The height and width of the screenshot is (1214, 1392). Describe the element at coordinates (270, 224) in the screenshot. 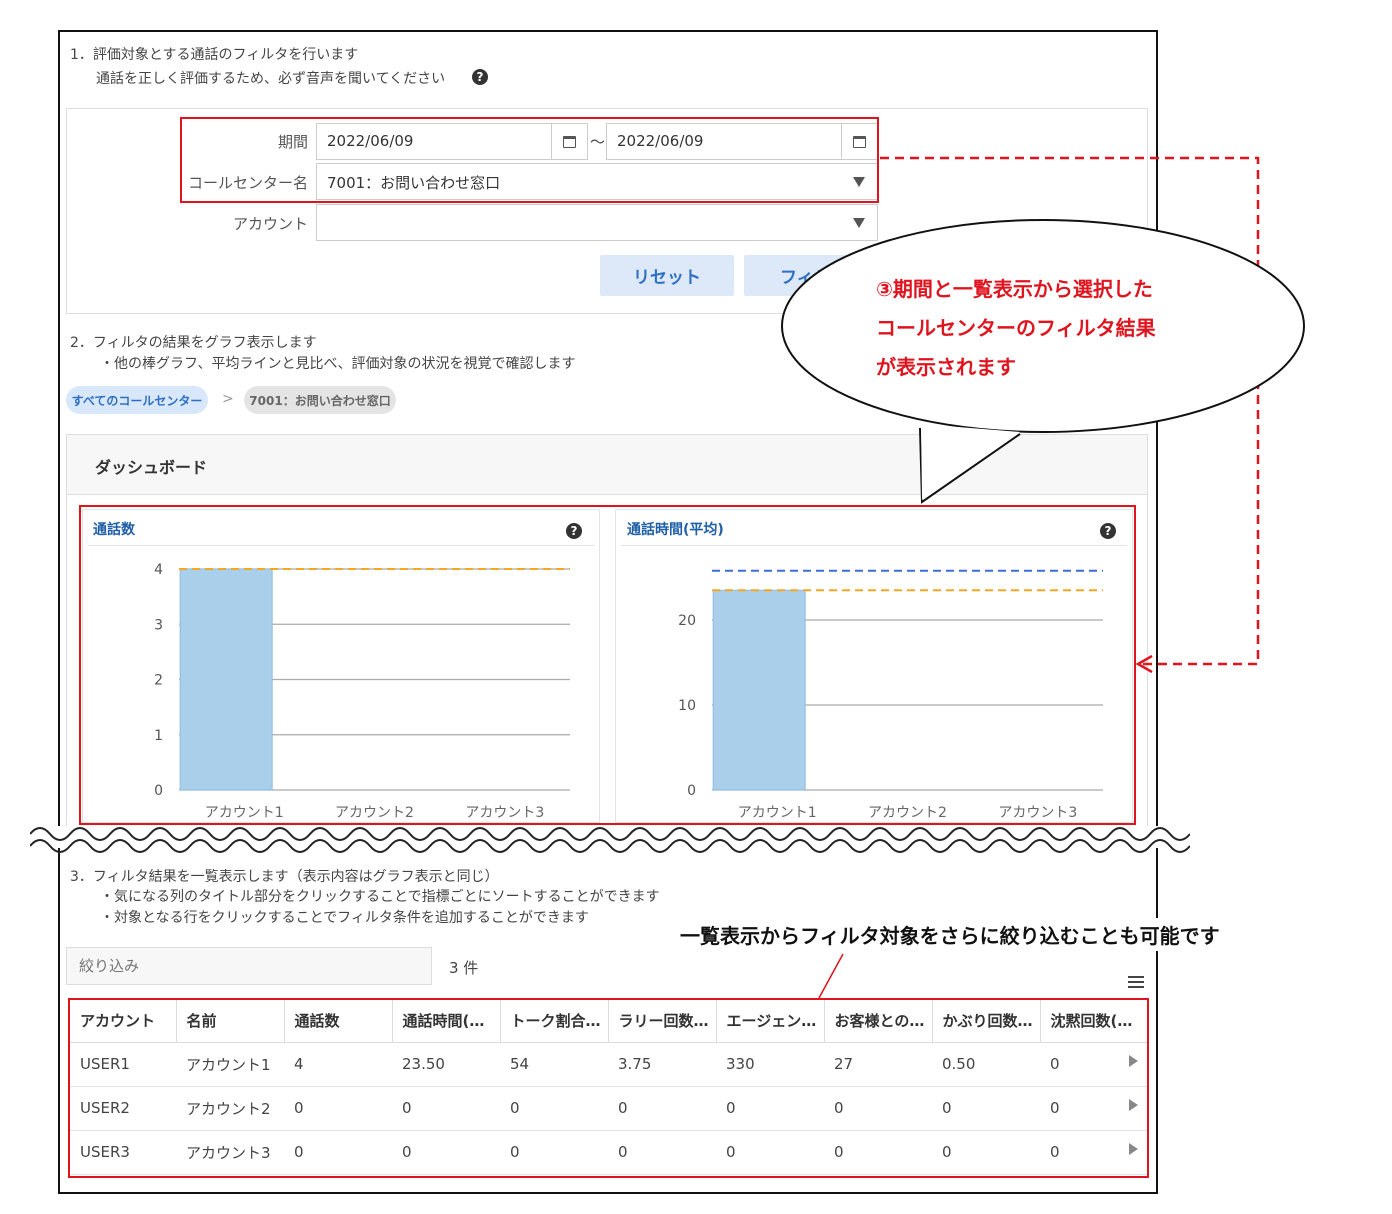

I see `account-label: アカウント` at that location.